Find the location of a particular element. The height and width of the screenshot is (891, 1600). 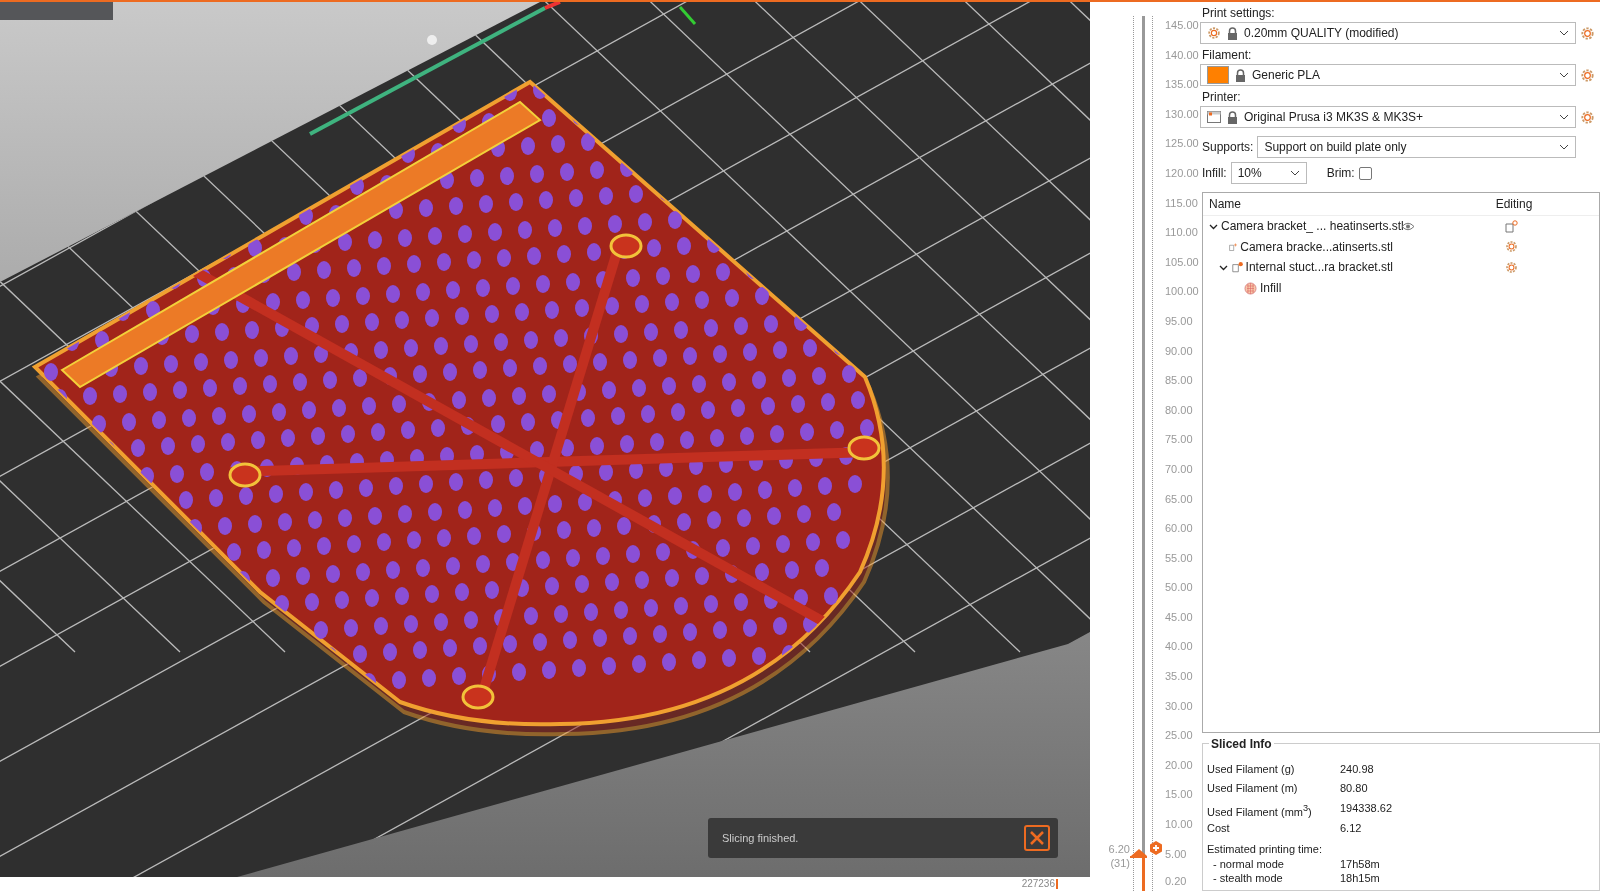

preset-dropdown: 0.20mm QUALITY (modified) is located at coordinates (1388, 33).